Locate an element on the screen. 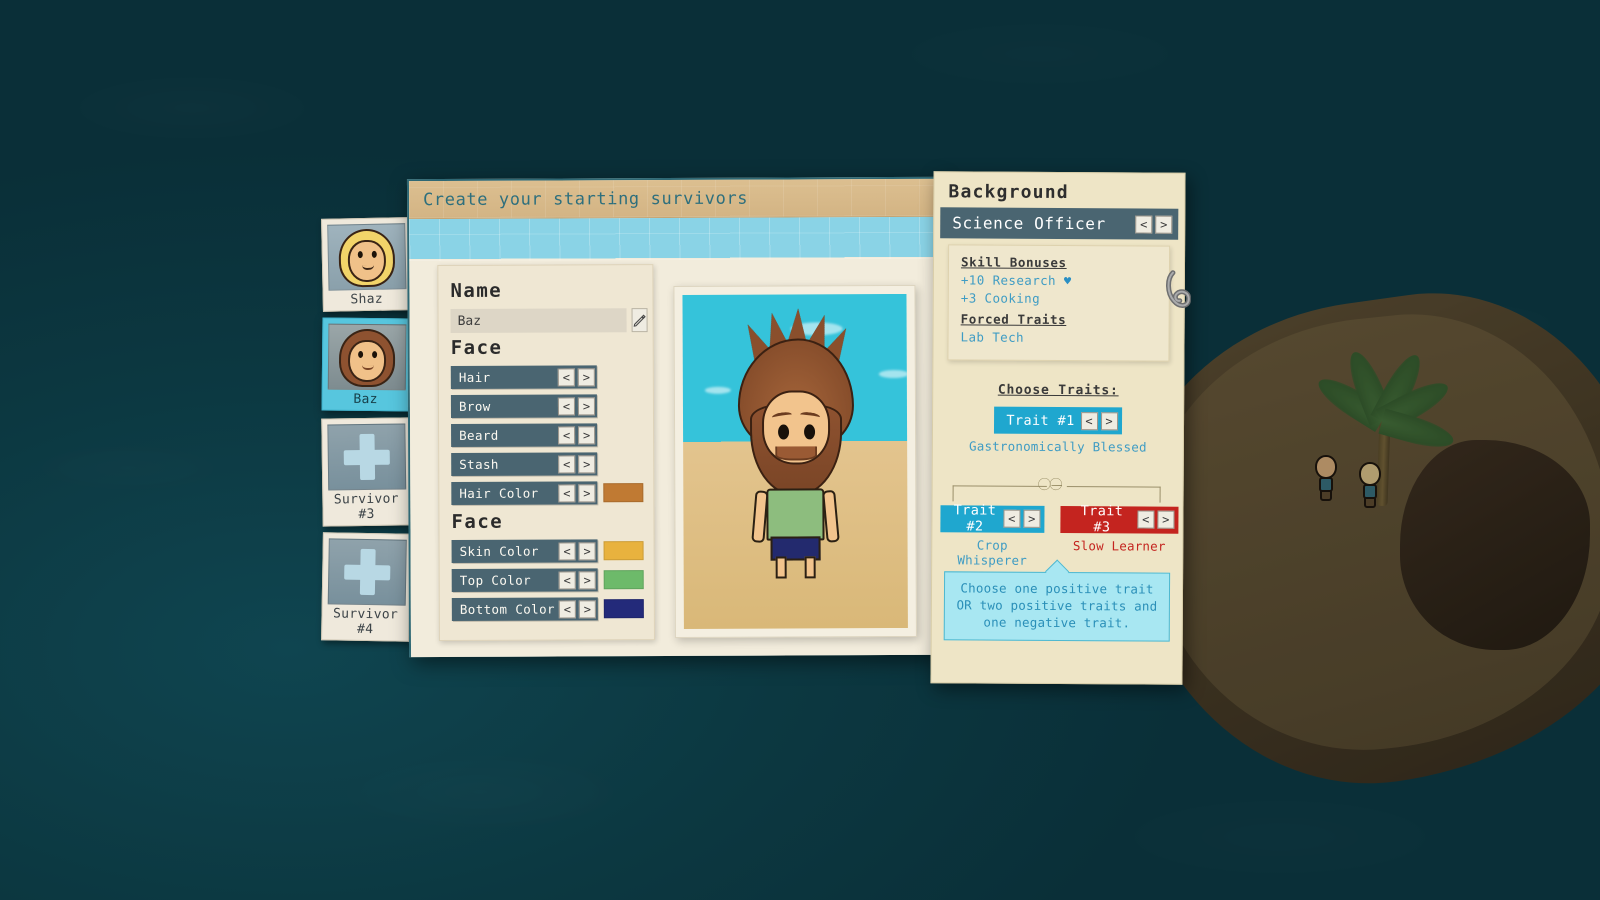 The width and height of the screenshot is (1600, 900). background-arrows: < > is located at coordinates (1154, 224).